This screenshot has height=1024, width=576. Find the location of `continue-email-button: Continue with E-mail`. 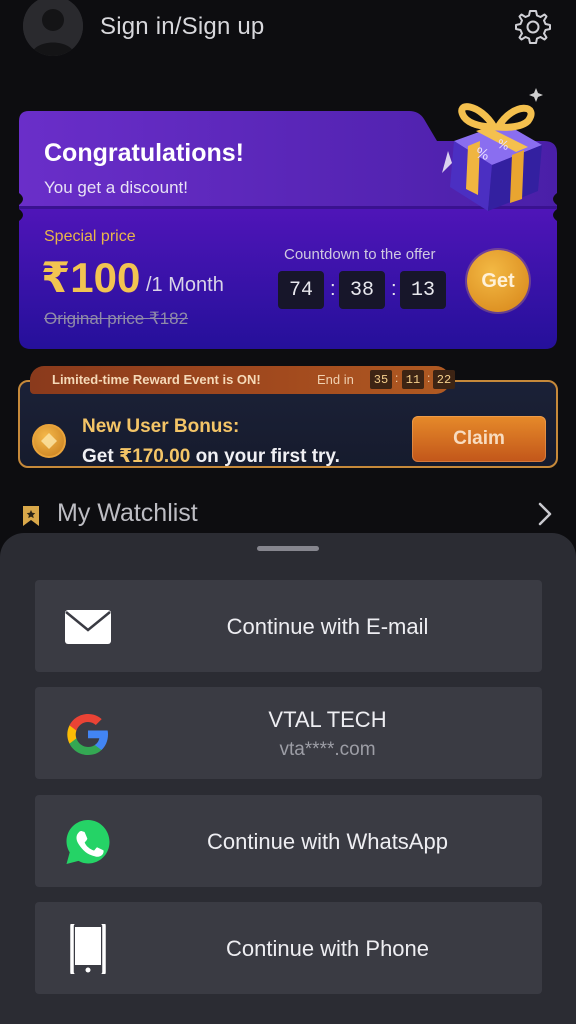

continue-email-button: Continue with E-mail is located at coordinates (288, 626).